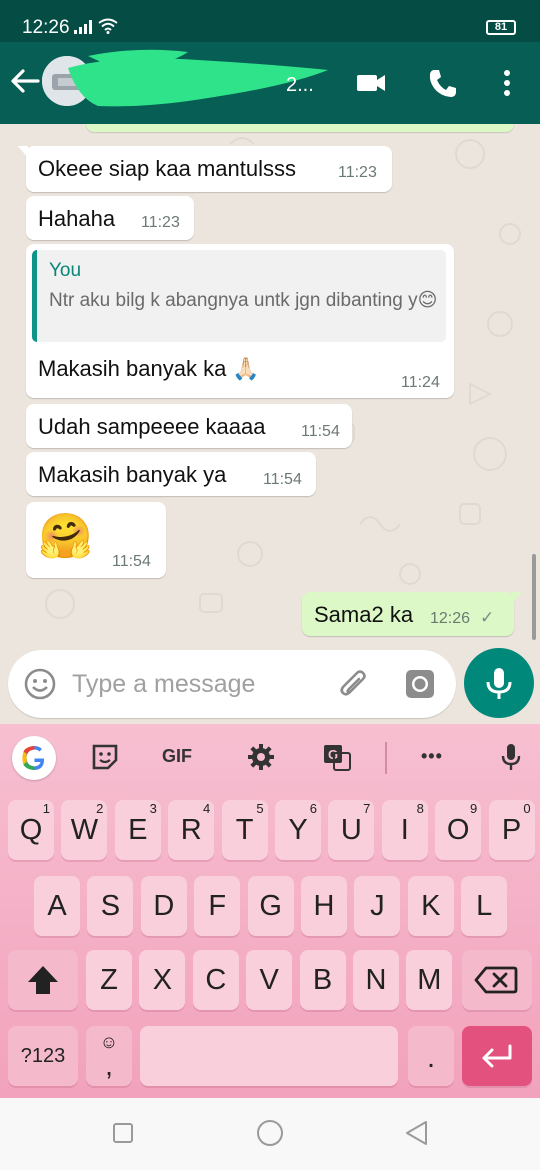  I want to click on key-t: T5, so click(244, 830).